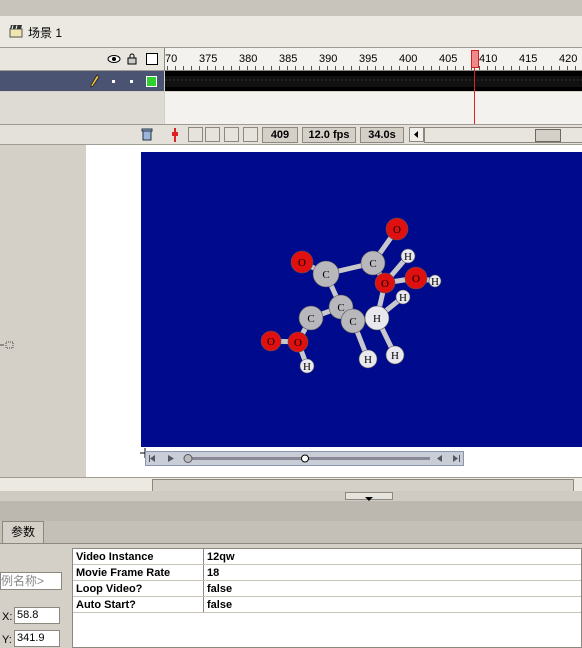 The width and height of the screenshot is (582, 648). What do you see at coordinates (152, 458) in the screenshot?
I see `rewind-icon` at bounding box center [152, 458].